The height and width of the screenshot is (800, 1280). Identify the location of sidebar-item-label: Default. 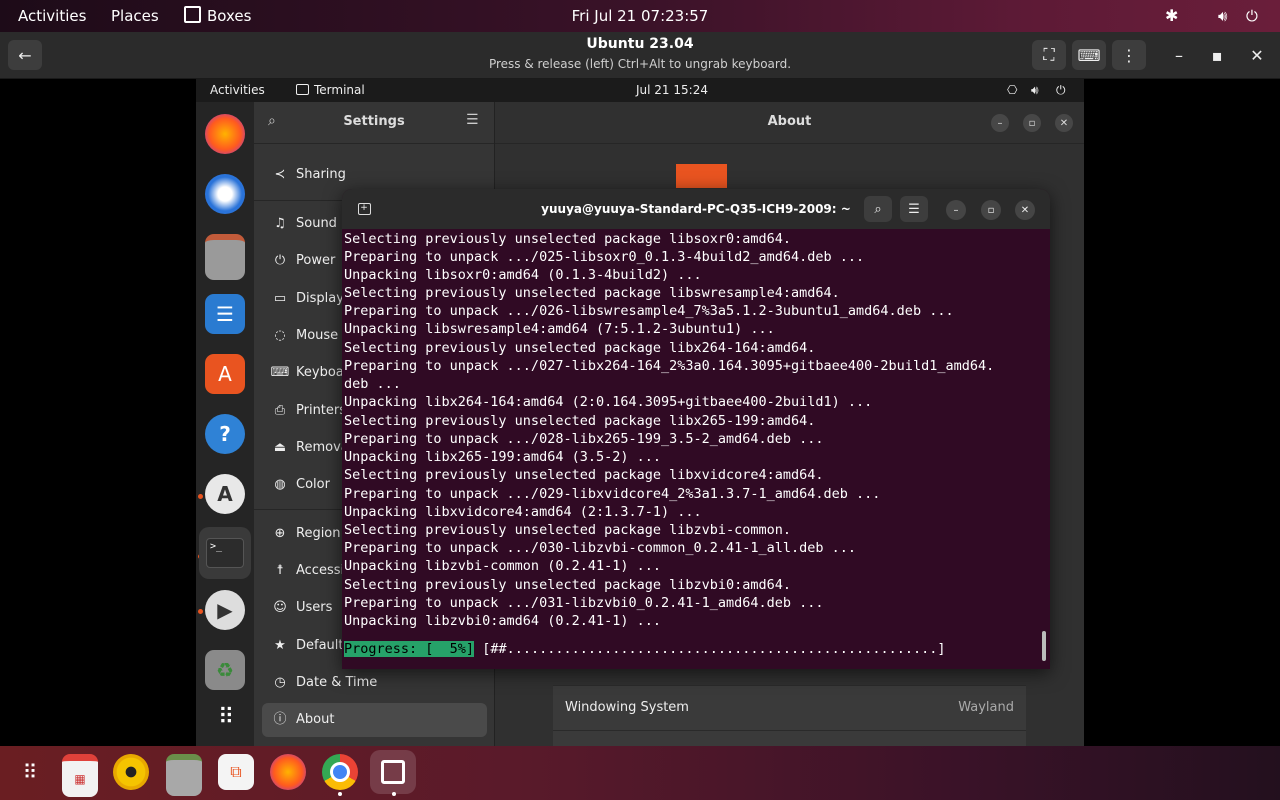
(320, 645).